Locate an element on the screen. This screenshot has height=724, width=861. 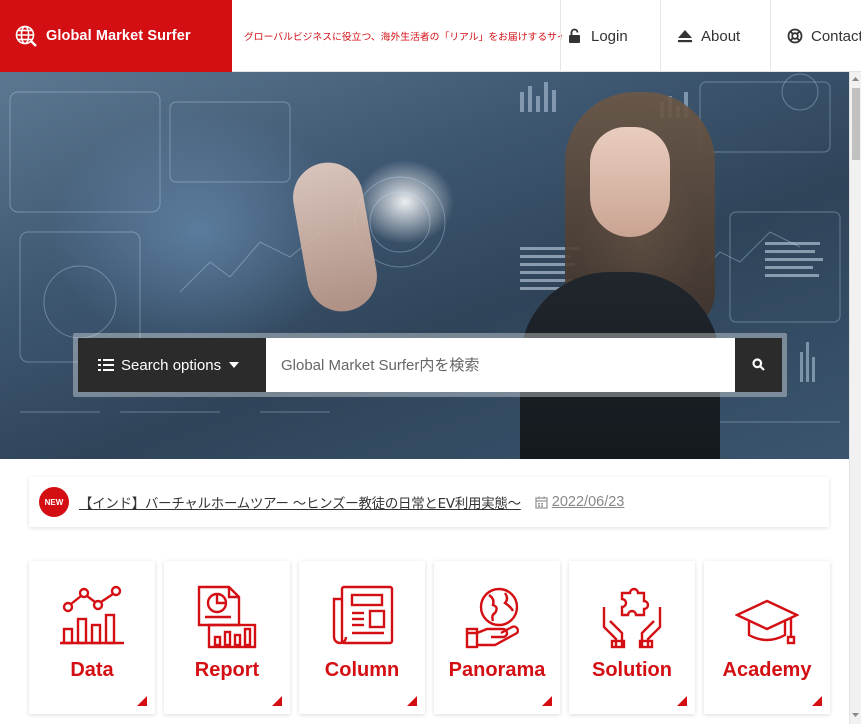
search-options-label: Search options is located at coordinates (171, 365).